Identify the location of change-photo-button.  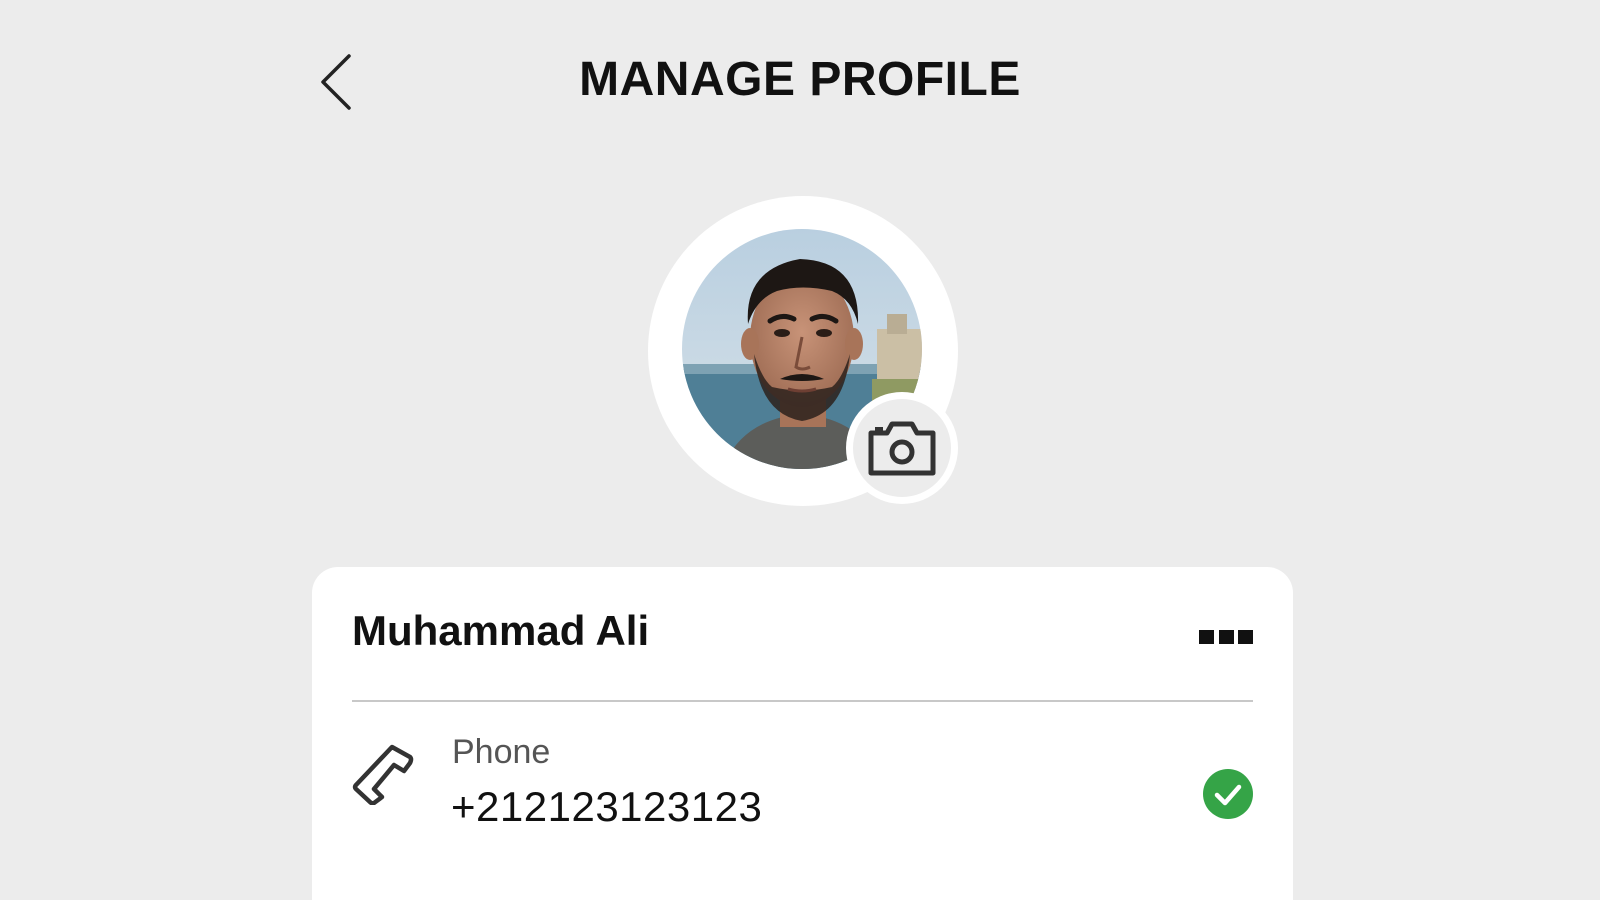
(902, 448).